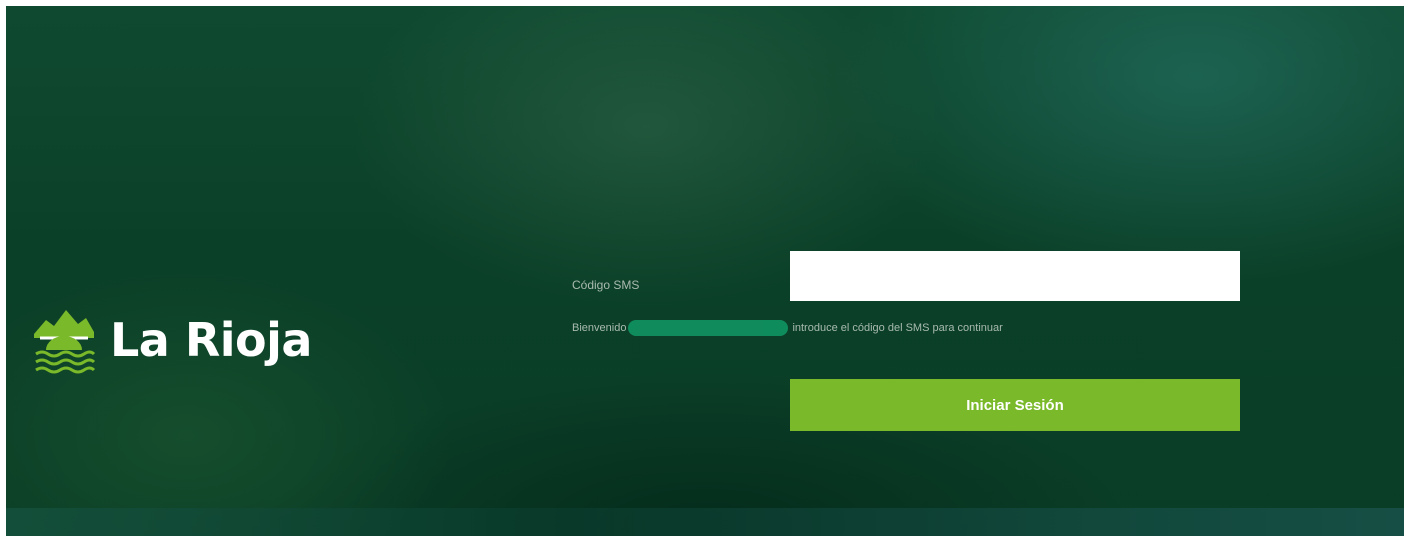 Image resolution: width=1408 pixels, height=536 pixels. Describe the element at coordinates (211, 340) in the screenshot. I see `brand-name: La Rioja` at that location.